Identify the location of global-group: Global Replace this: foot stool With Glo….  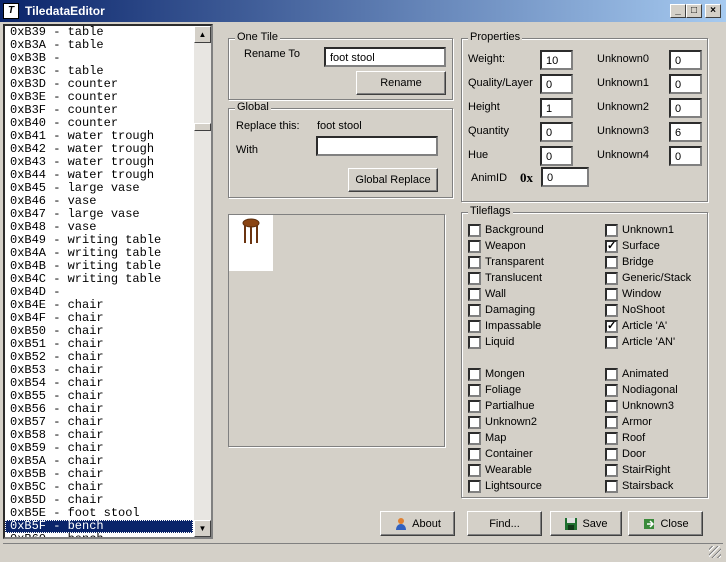
(340, 149).